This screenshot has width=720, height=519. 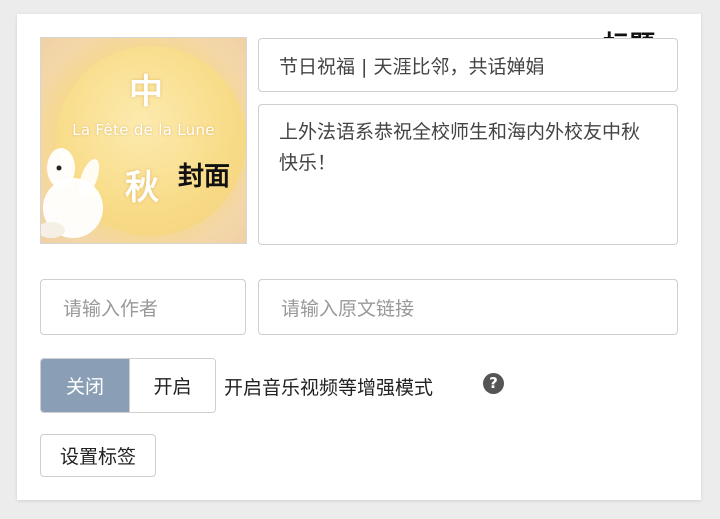 What do you see at coordinates (329, 388) in the screenshot?
I see `enhanced-mode-label: 开启音乐视频等增强模式` at bounding box center [329, 388].